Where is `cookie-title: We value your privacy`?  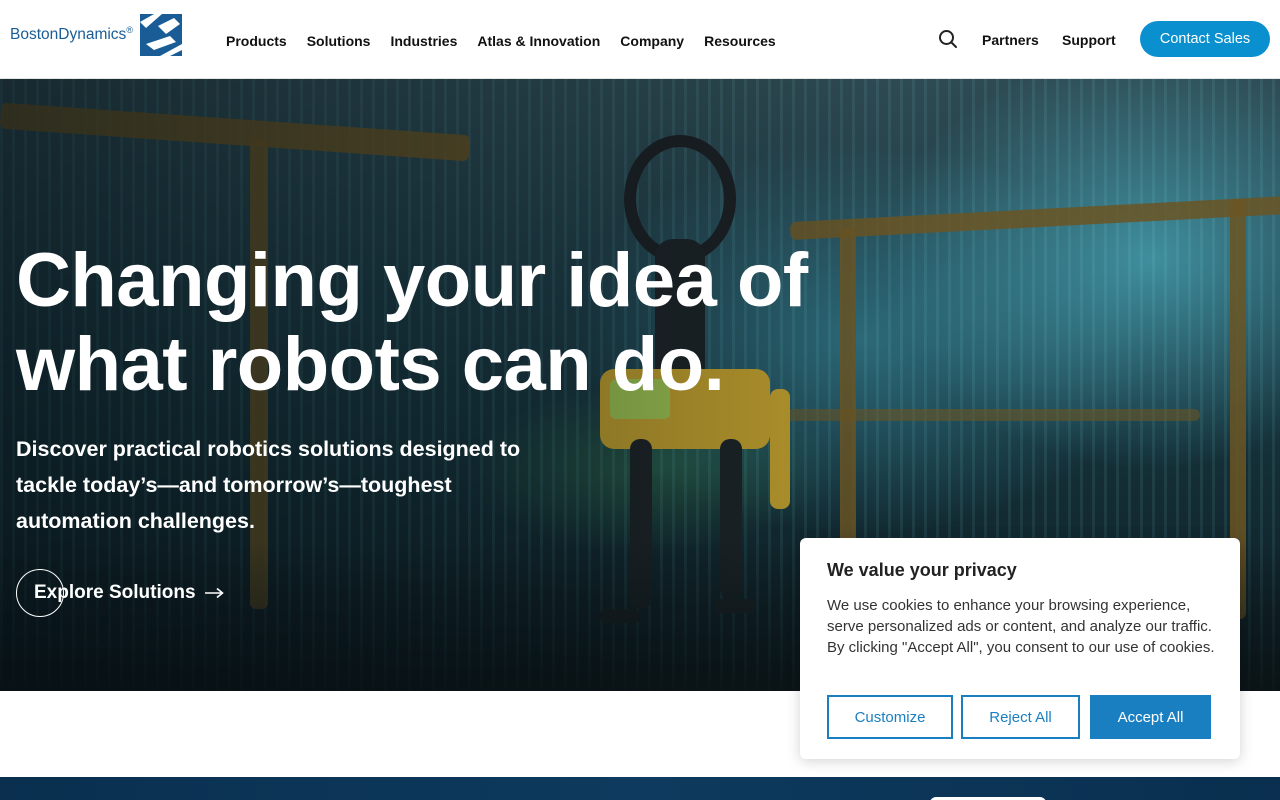 cookie-title: We value your privacy is located at coordinates (922, 570).